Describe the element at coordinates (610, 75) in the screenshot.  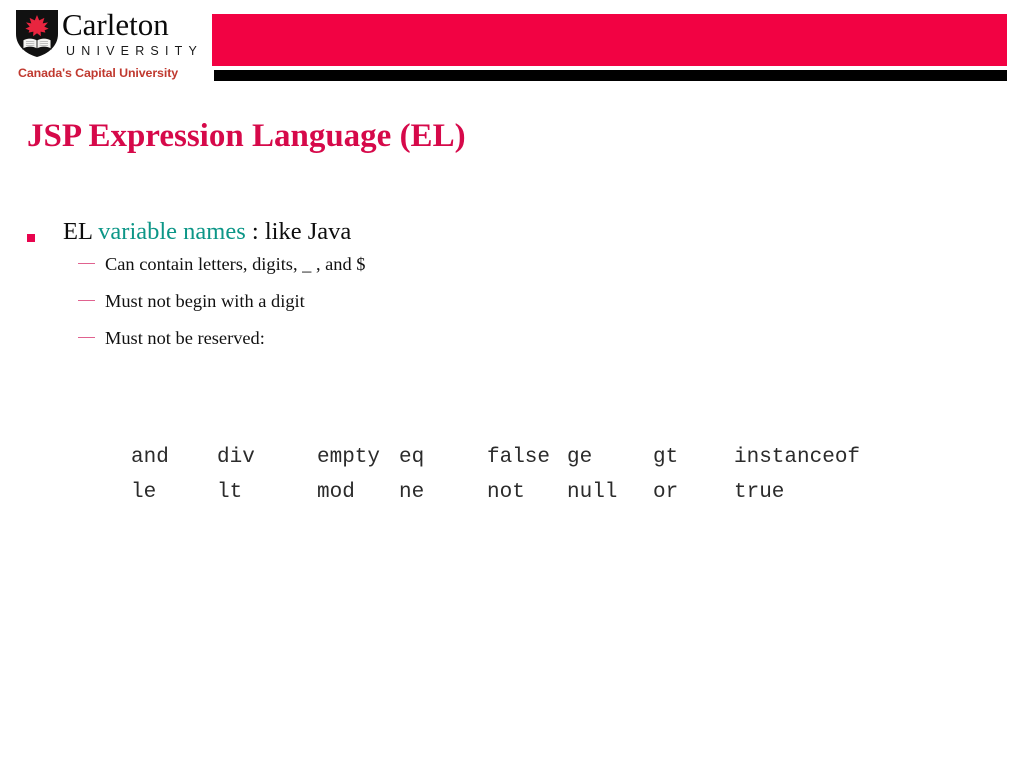
I see `header-rule-black` at that location.